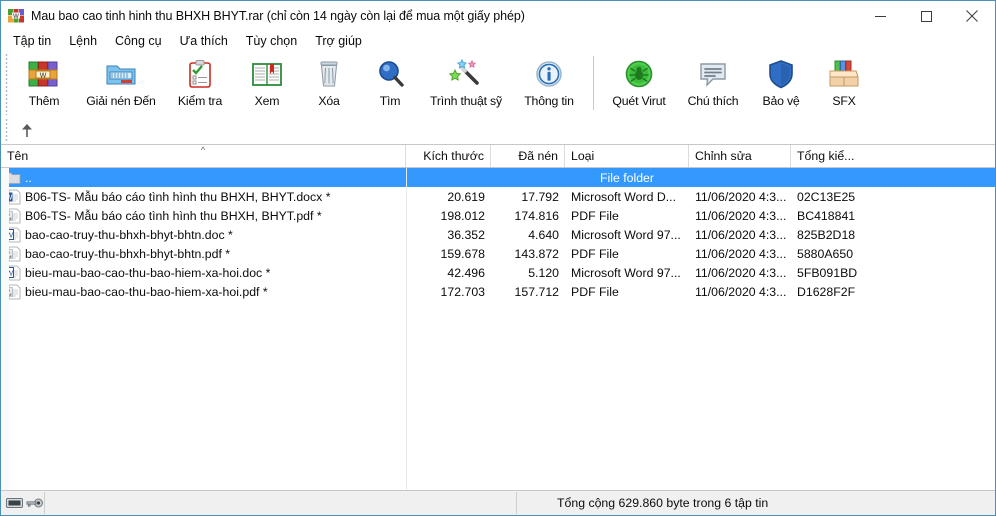 The height and width of the screenshot is (516, 996). I want to click on column-header-packed: Đã nén, so click(528, 156).